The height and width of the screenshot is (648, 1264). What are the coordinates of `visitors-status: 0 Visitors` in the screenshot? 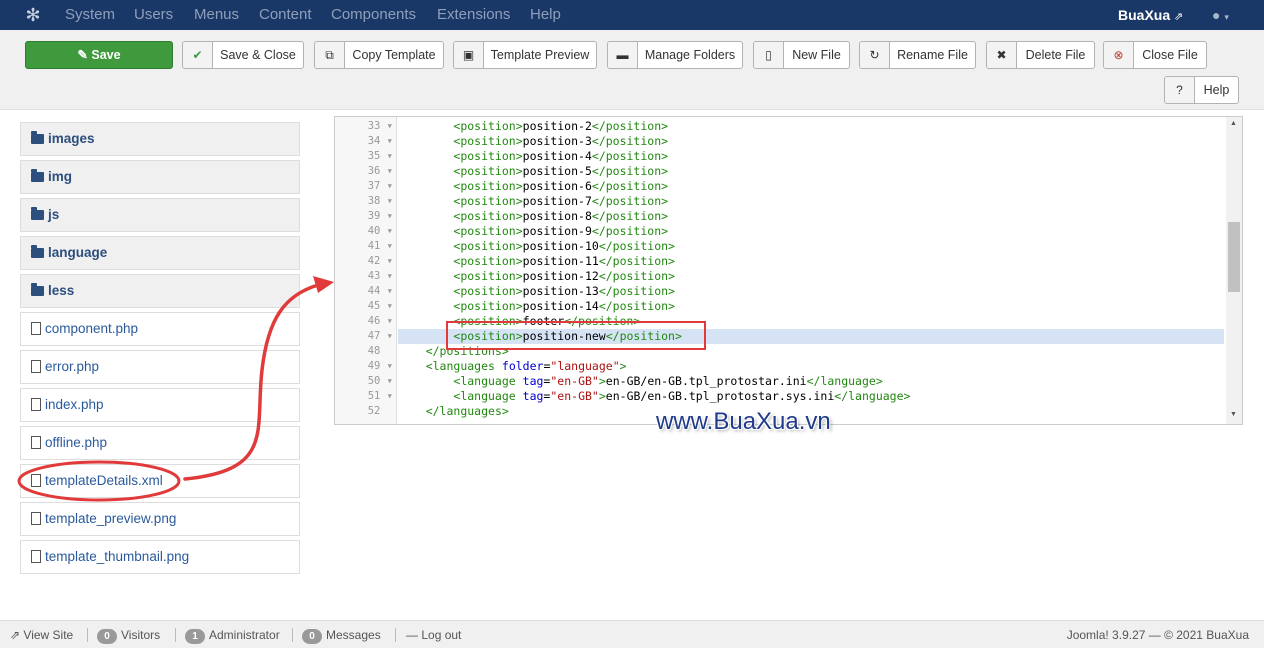 It's located at (128, 634).